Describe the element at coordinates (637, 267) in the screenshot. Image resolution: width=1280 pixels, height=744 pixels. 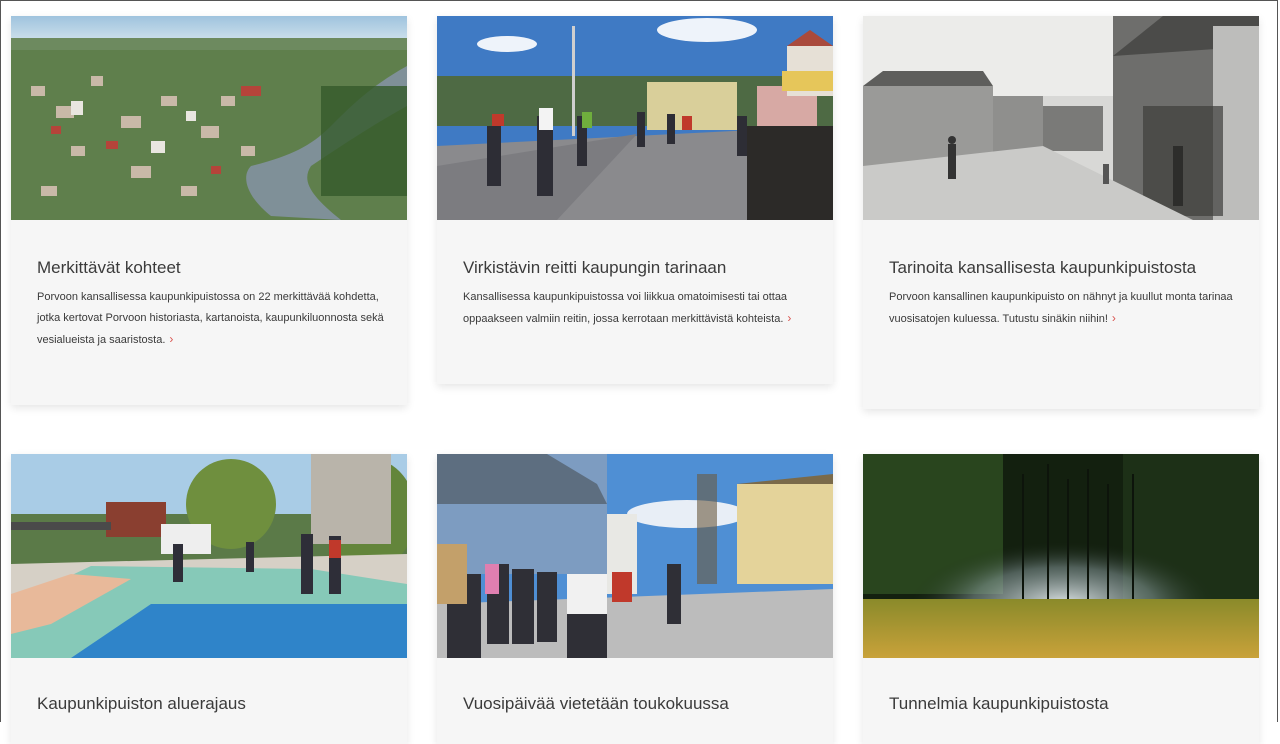
I see `card-title: Virkistävin reitti kaupungin tarinaan` at that location.